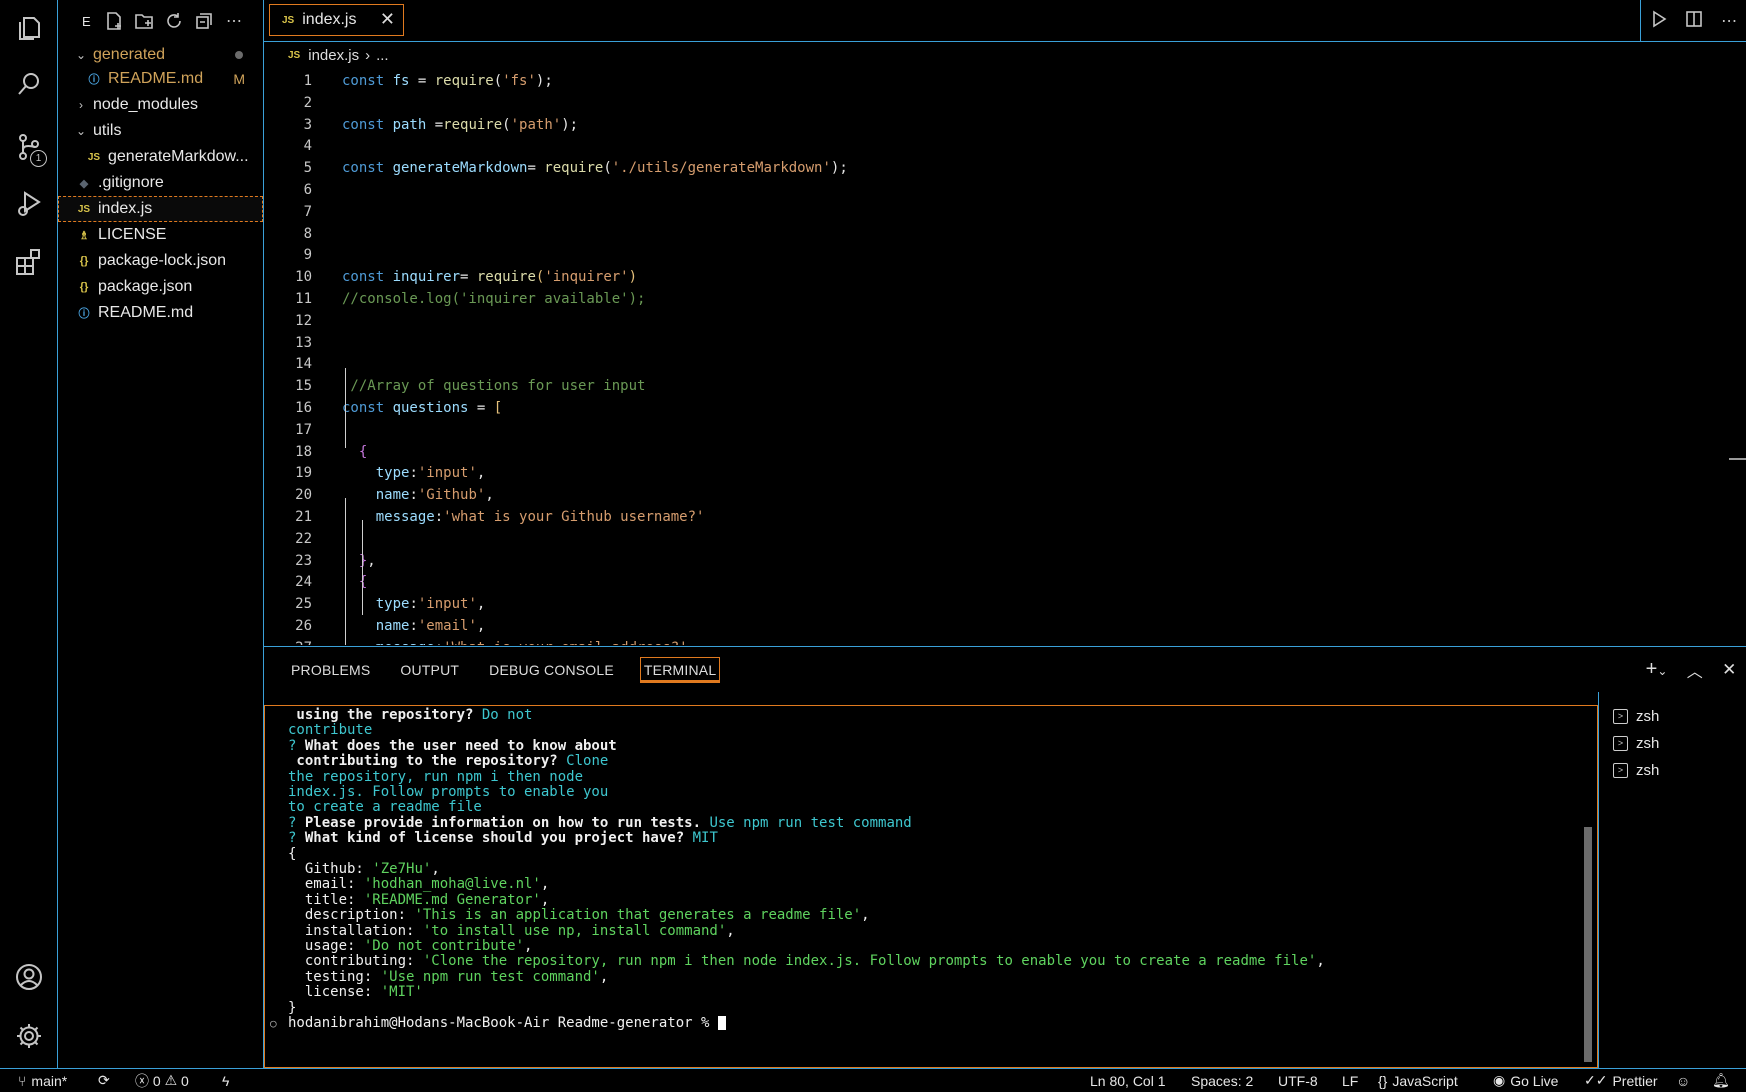  What do you see at coordinates (107, 130) in the screenshot?
I see `tree-label: utils` at bounding box center [107, 130].